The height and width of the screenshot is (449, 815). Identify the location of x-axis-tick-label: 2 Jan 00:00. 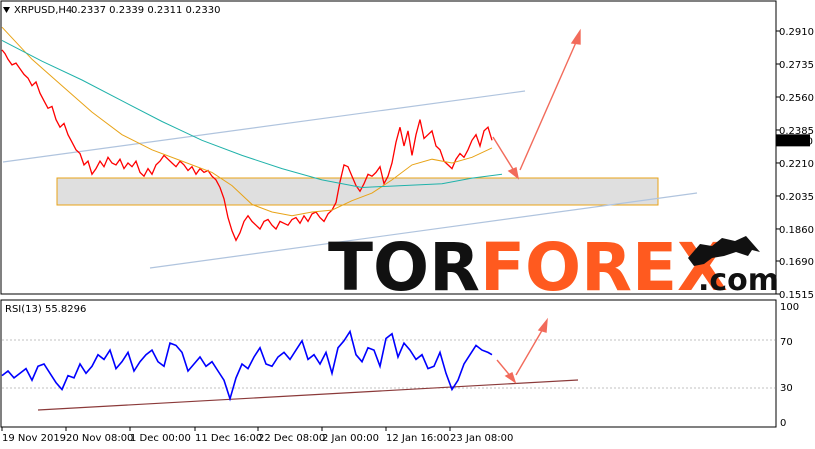
(350, 438).